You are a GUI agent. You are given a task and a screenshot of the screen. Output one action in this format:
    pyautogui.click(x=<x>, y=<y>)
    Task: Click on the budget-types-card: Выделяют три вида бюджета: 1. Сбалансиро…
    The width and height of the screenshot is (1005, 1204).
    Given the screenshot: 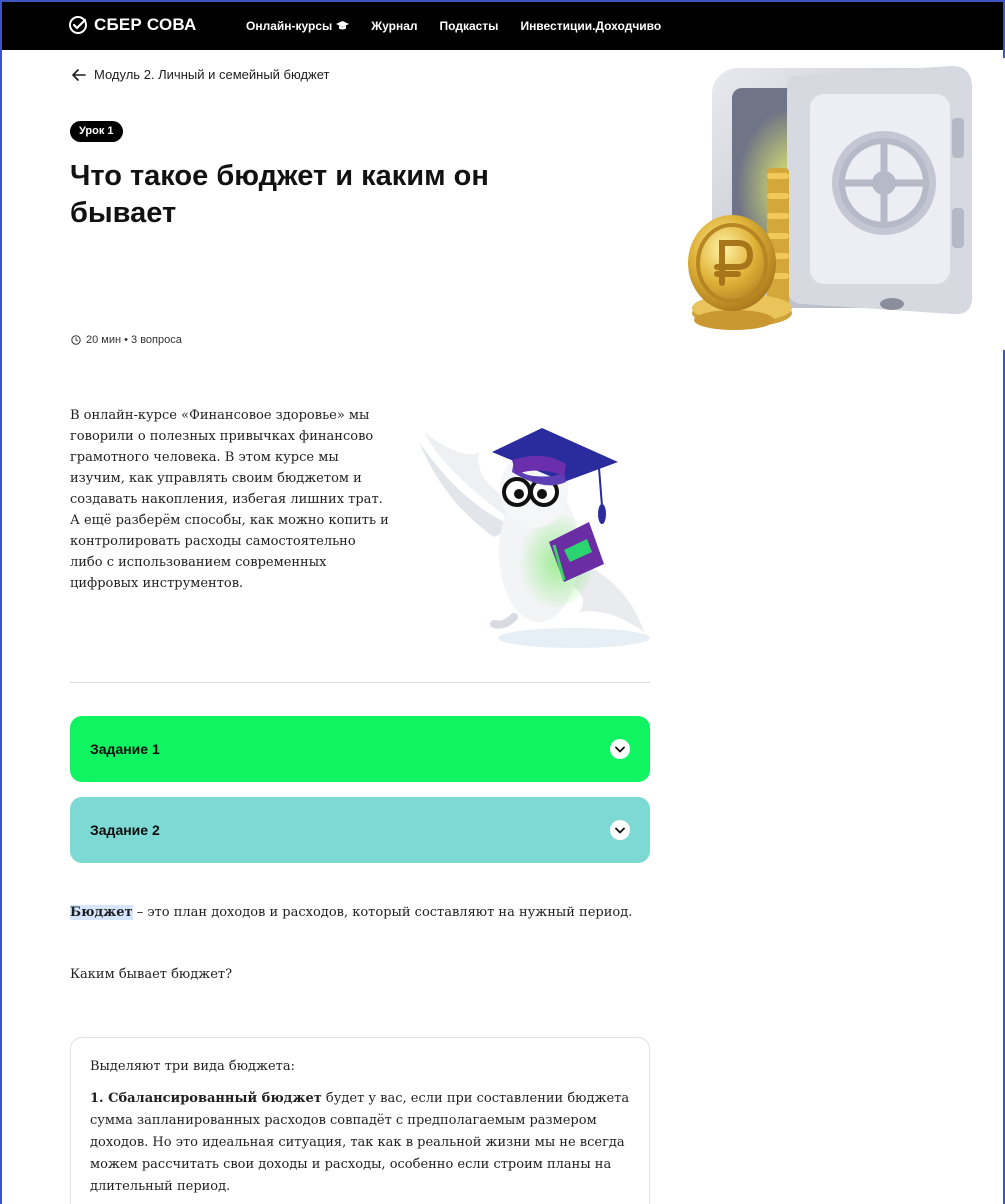 What is the action you would take?
    pyautogui.click(x=360, y=1120)
    